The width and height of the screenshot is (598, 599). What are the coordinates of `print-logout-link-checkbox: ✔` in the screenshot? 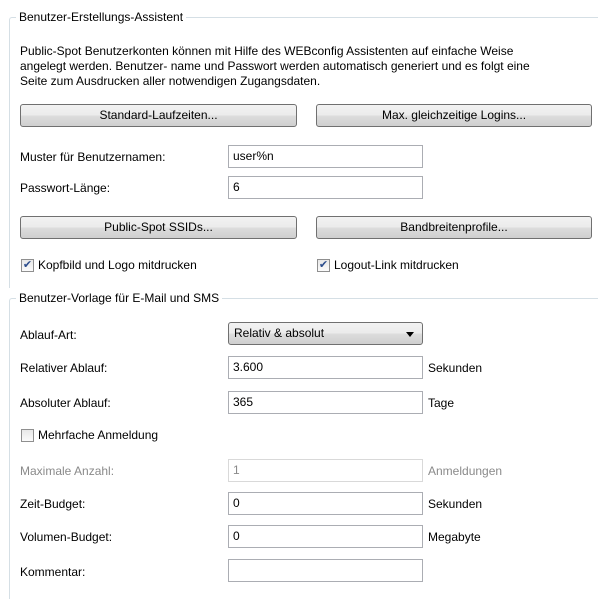 It's located at (323, 265).